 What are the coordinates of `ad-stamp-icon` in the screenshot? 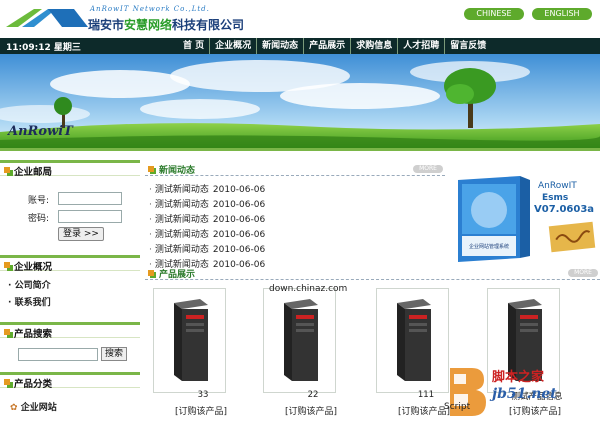 It's located at (572, 237).